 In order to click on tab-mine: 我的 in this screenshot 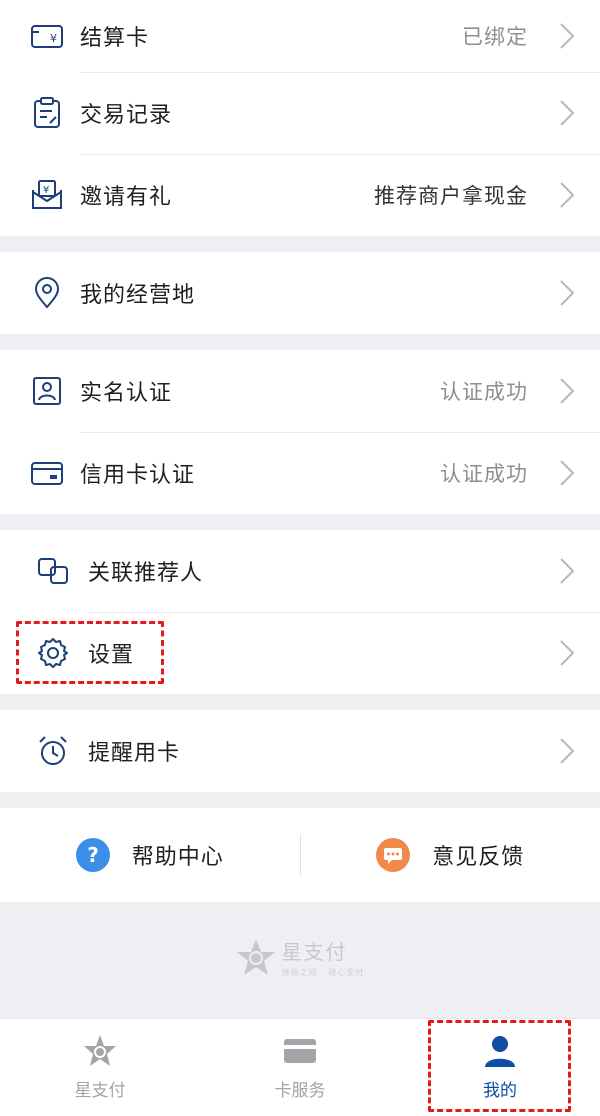, I will do `click(500, 1067)`.